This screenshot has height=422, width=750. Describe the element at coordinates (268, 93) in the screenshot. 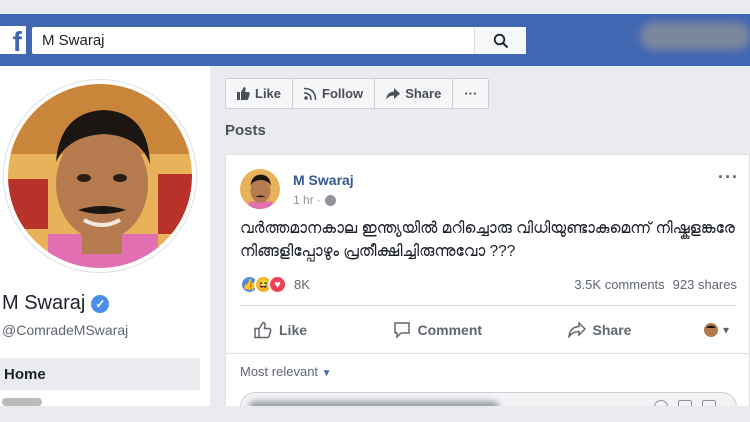

I see `like-label: Like` at that location.